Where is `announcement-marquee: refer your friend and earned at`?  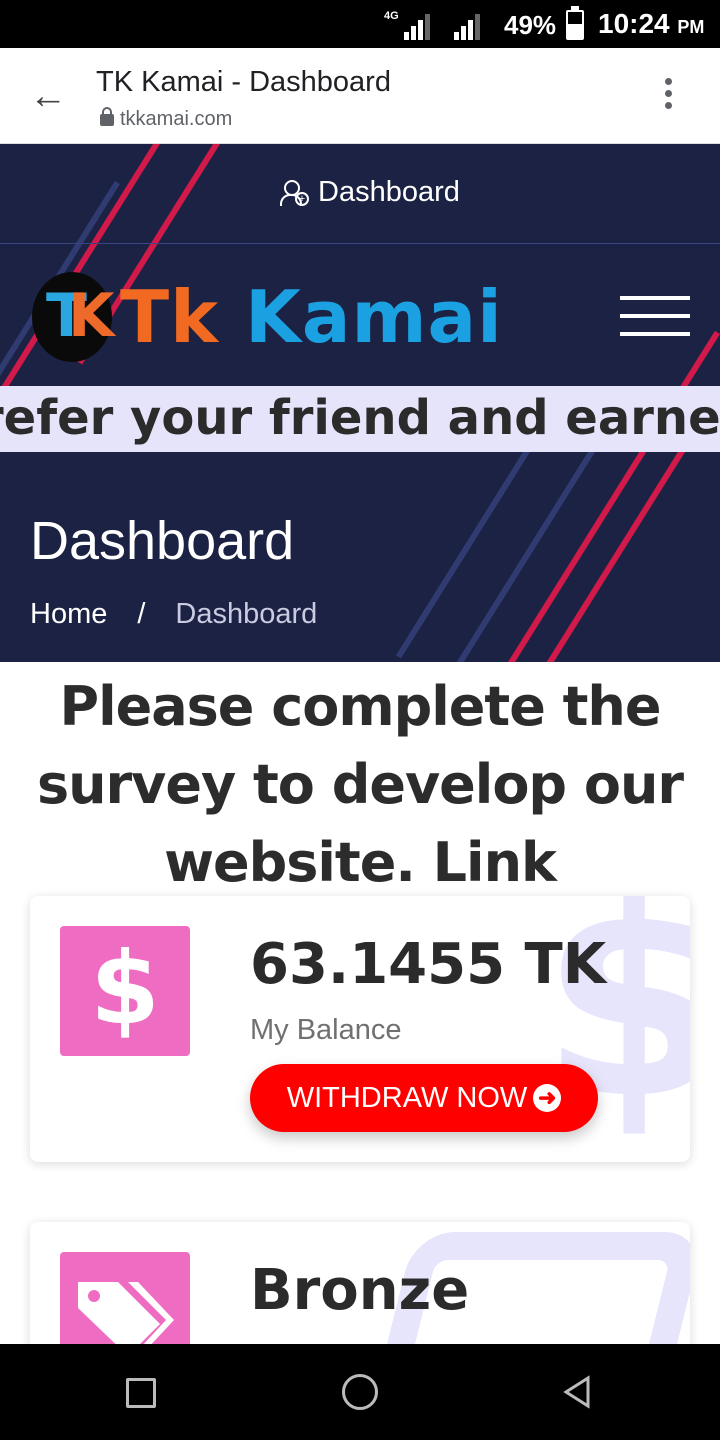 announcement-marquee: refer your friend and earned at is located at coordinates (360, 419).